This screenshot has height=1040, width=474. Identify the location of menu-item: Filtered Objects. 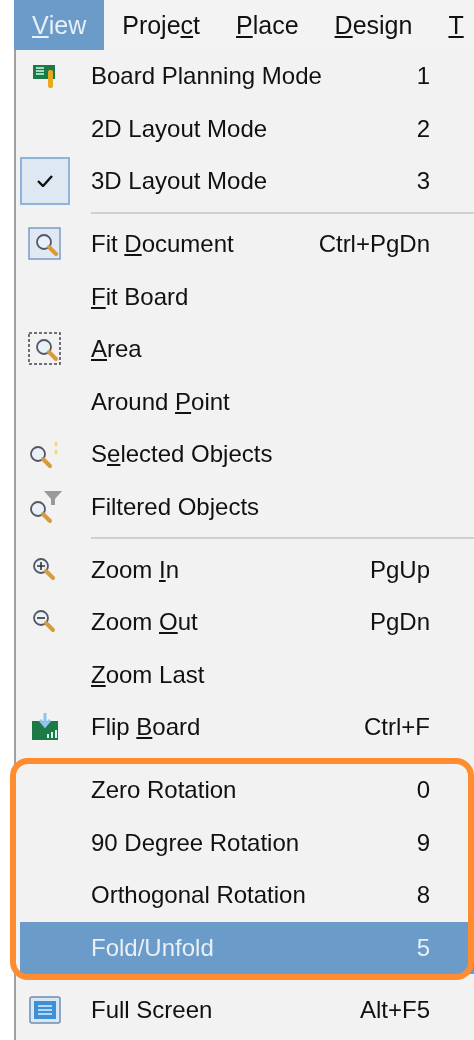
(247, 507).